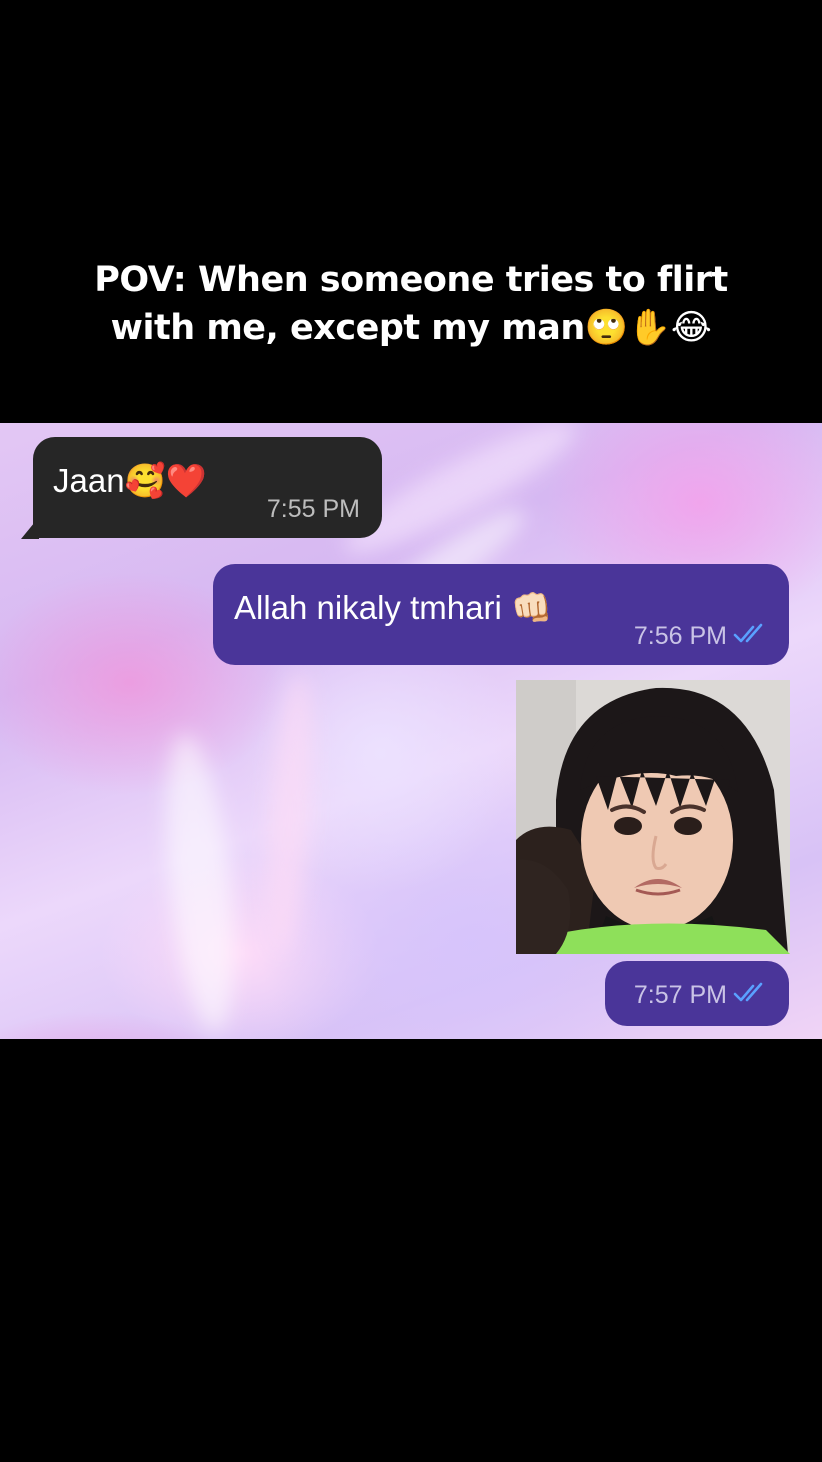 The width and height of the screenshot is (822, 1462). I want to click on pouting-child-photo, so click(653, 817).